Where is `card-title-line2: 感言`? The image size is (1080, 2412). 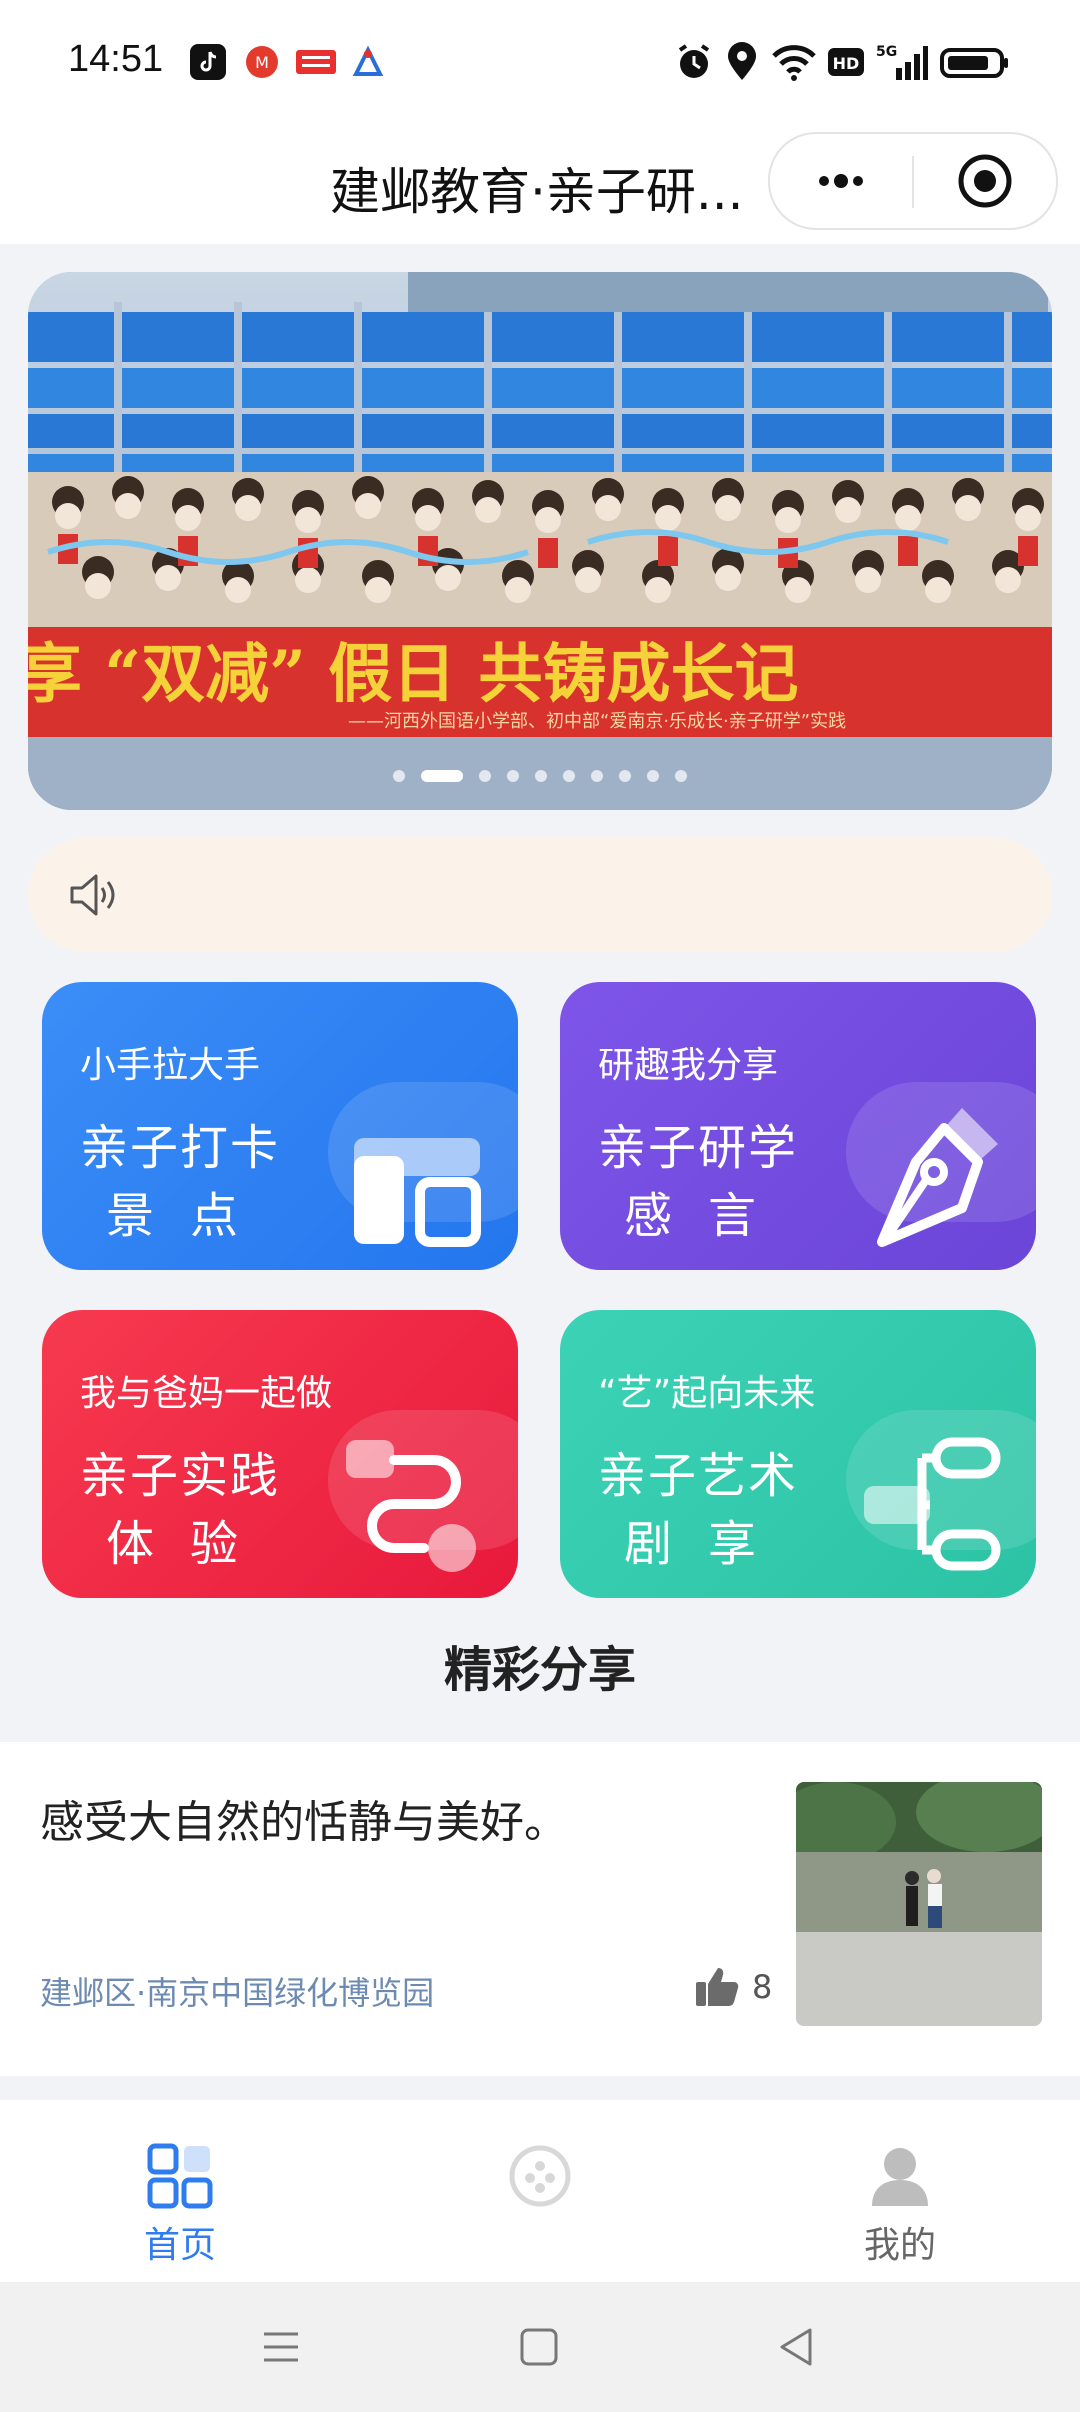 card-title-line2: 感言 is located at coordinates (708, 1216).